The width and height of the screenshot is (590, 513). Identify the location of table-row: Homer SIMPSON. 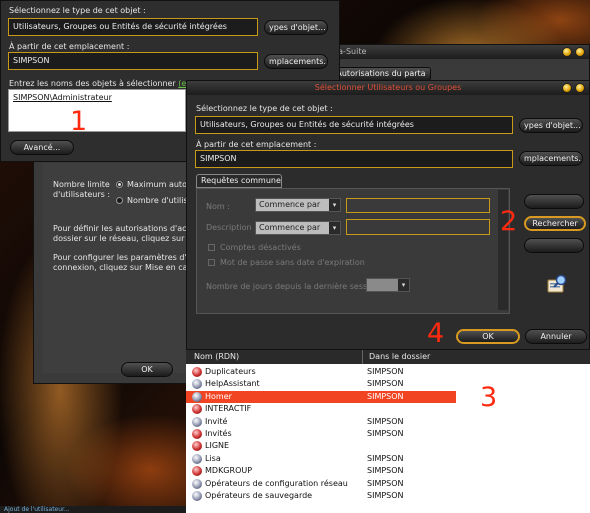
(321, 397).